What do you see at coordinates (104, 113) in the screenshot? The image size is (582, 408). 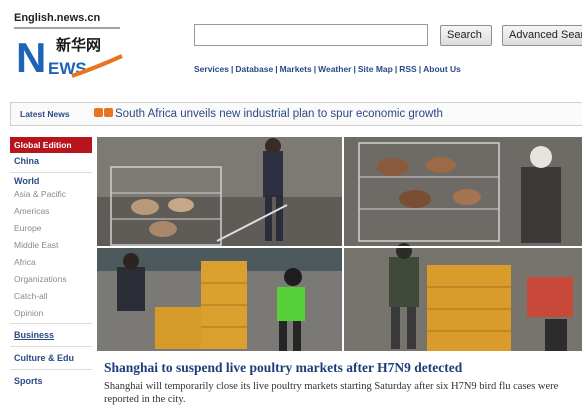 I see `double-arrow-icon` at bounding box center [104, 113].